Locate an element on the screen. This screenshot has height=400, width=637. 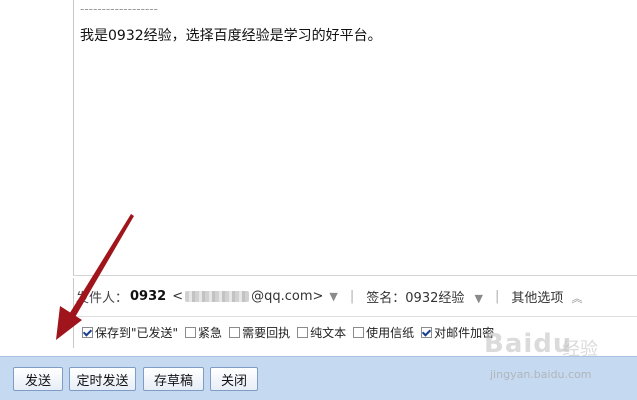
option-label: 保存到"已发送" is located at coordinates (137, 333).